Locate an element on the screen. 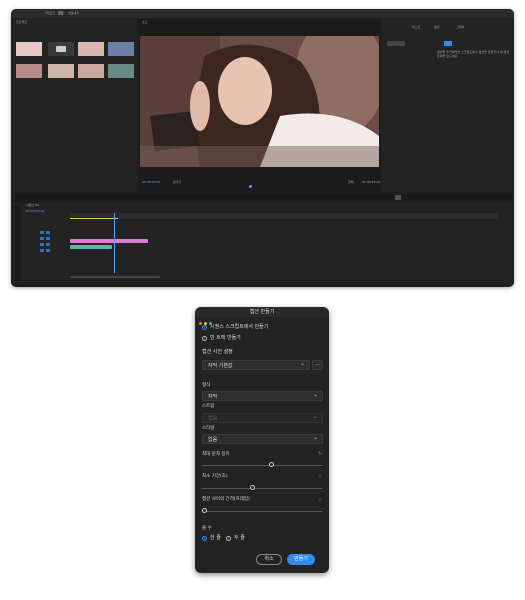 Image resolution: width=525 pixels, height=600 pixels. stream-label: 스트림 is located at coordinates (208, 406).